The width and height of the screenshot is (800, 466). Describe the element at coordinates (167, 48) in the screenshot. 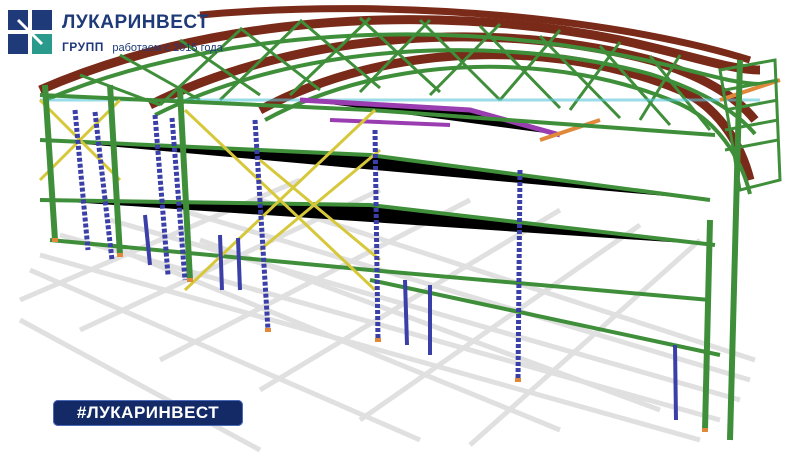

I see `brand-tagline: работаем с 2015 года` at that location.